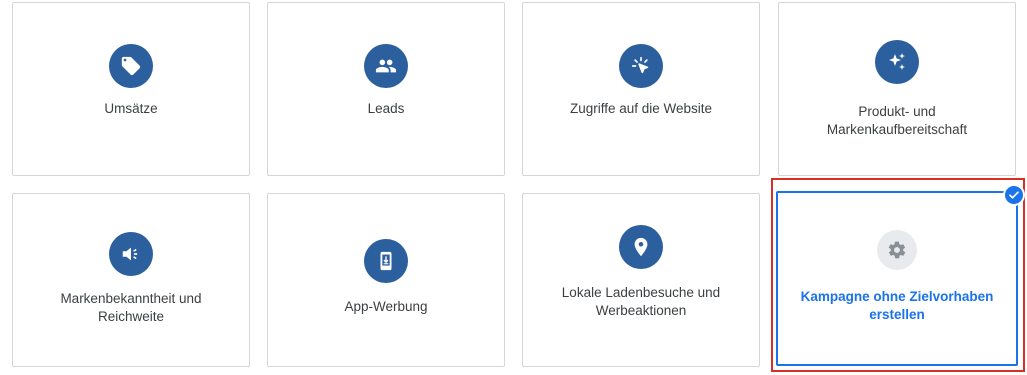  Describe the element at coordinates (641, 247) in the screenshot. I see `location-pin-icon` at that location.